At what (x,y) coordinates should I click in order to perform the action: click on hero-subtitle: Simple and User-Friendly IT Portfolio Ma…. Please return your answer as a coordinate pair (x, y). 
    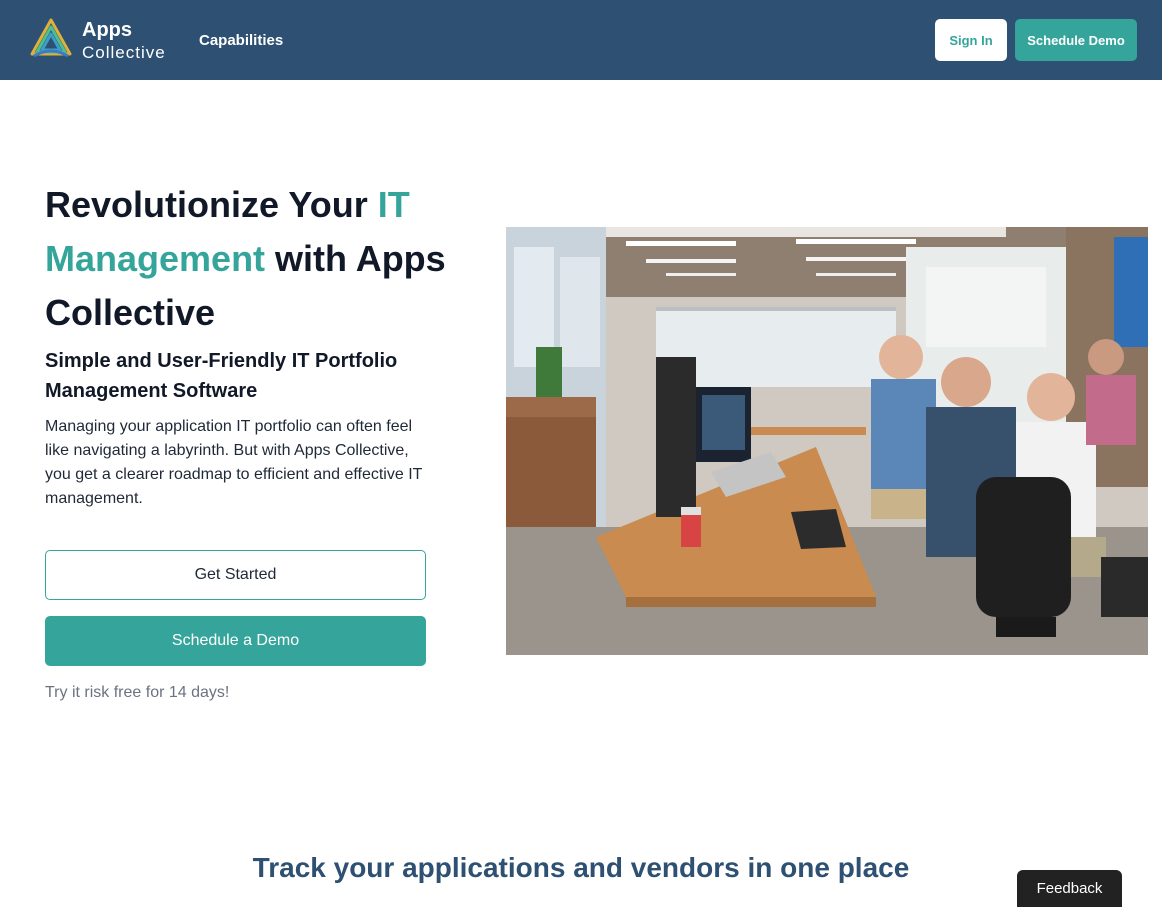
    Looking at the image, I should click on (221, 376).